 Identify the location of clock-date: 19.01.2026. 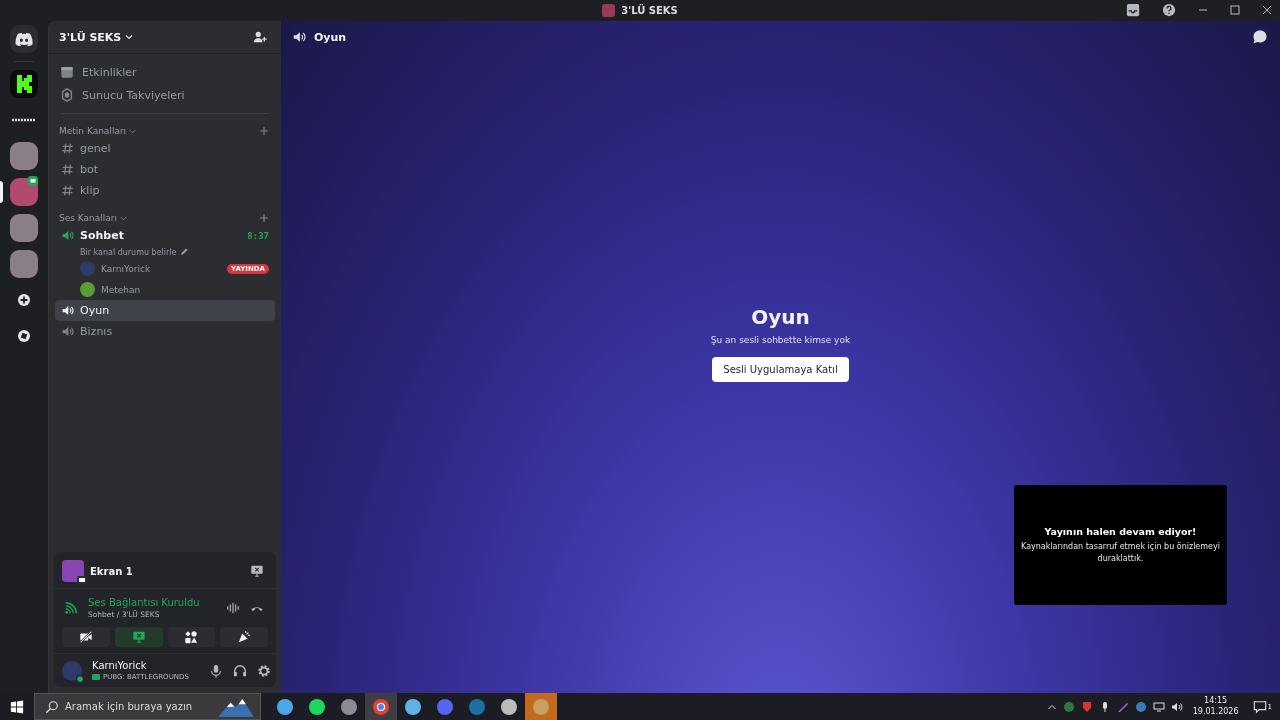
(1215, 711).